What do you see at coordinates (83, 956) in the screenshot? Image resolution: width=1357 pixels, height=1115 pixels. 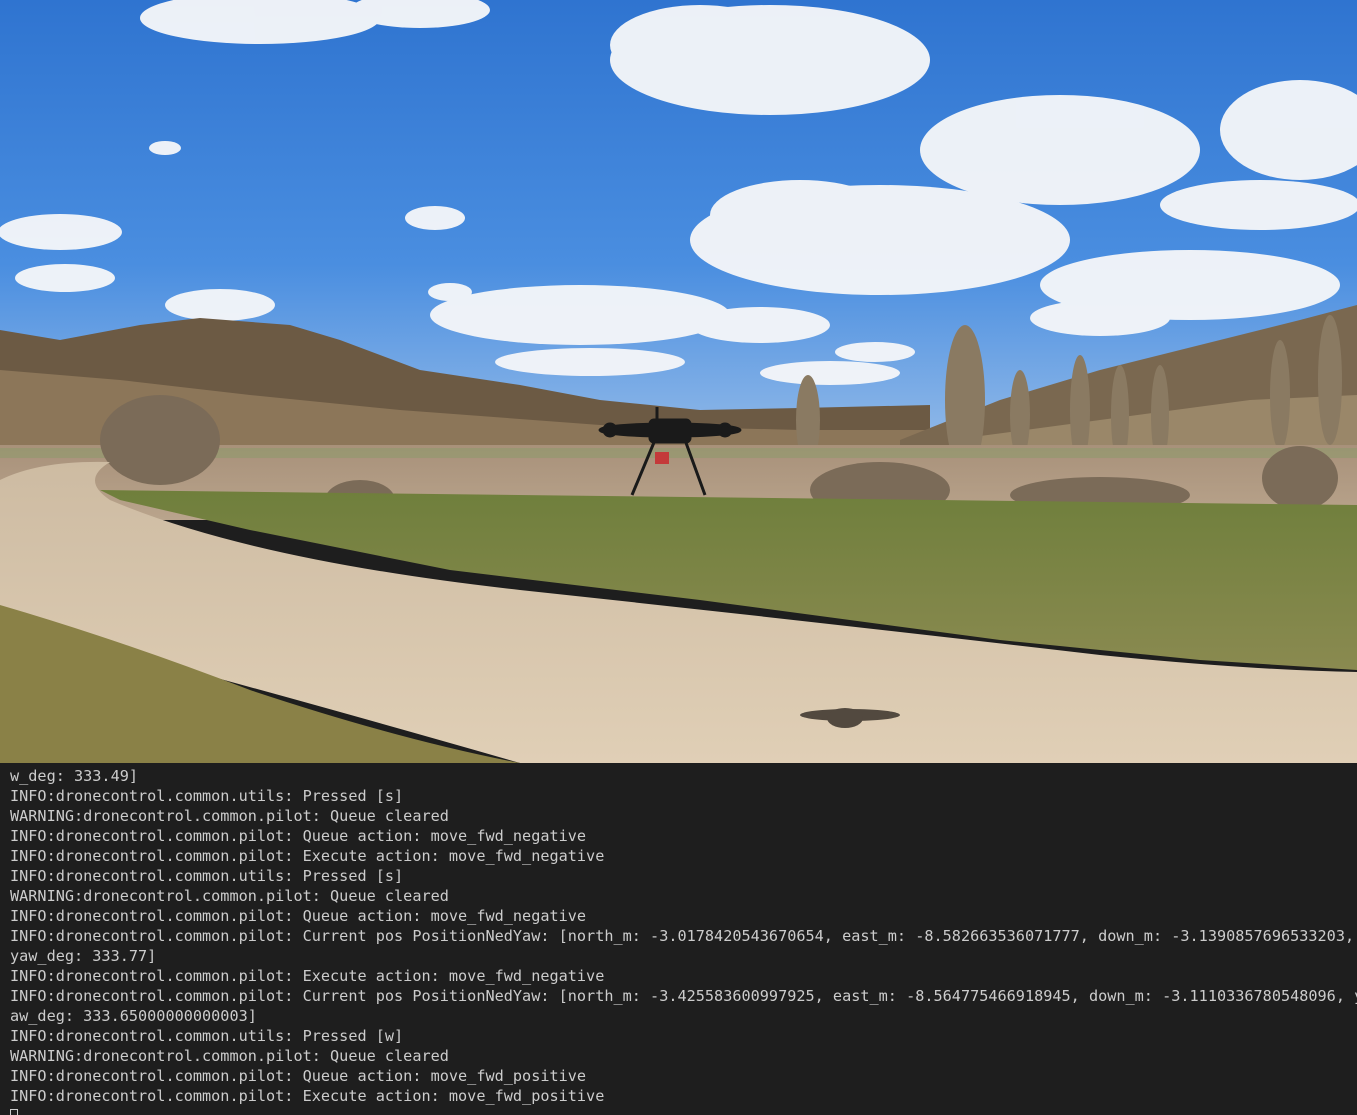 I see `log-line: yaw_deg: 333.77]` at bounding box center [83, 956].